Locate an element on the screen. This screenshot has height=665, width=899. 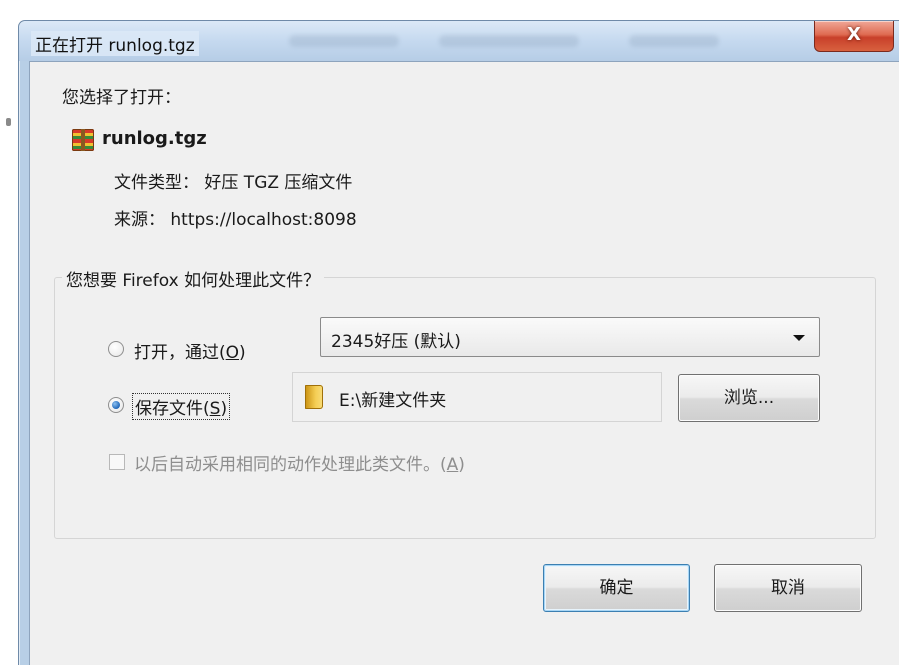
save-path-field: E:\新建文件夹 is located at coordinates (477, 397).